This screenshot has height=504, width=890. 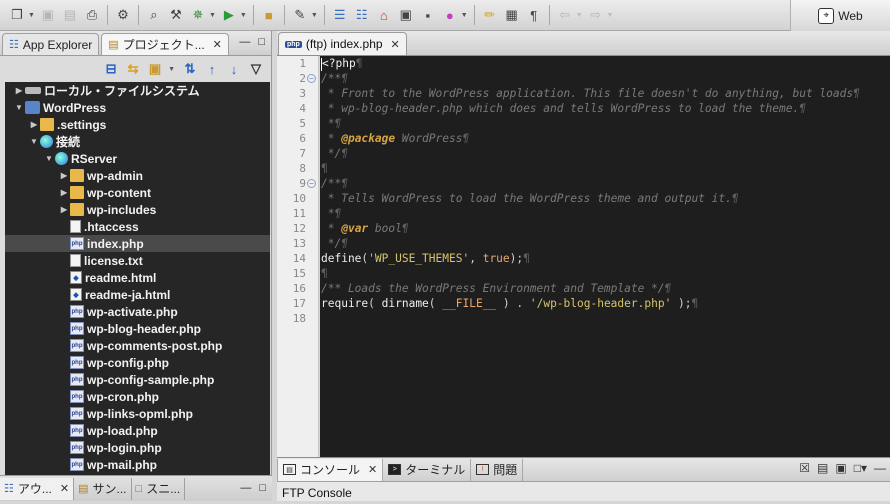 I want to click on tab-outline: ☷ アウ... ✕, so click(x=37, y=488).